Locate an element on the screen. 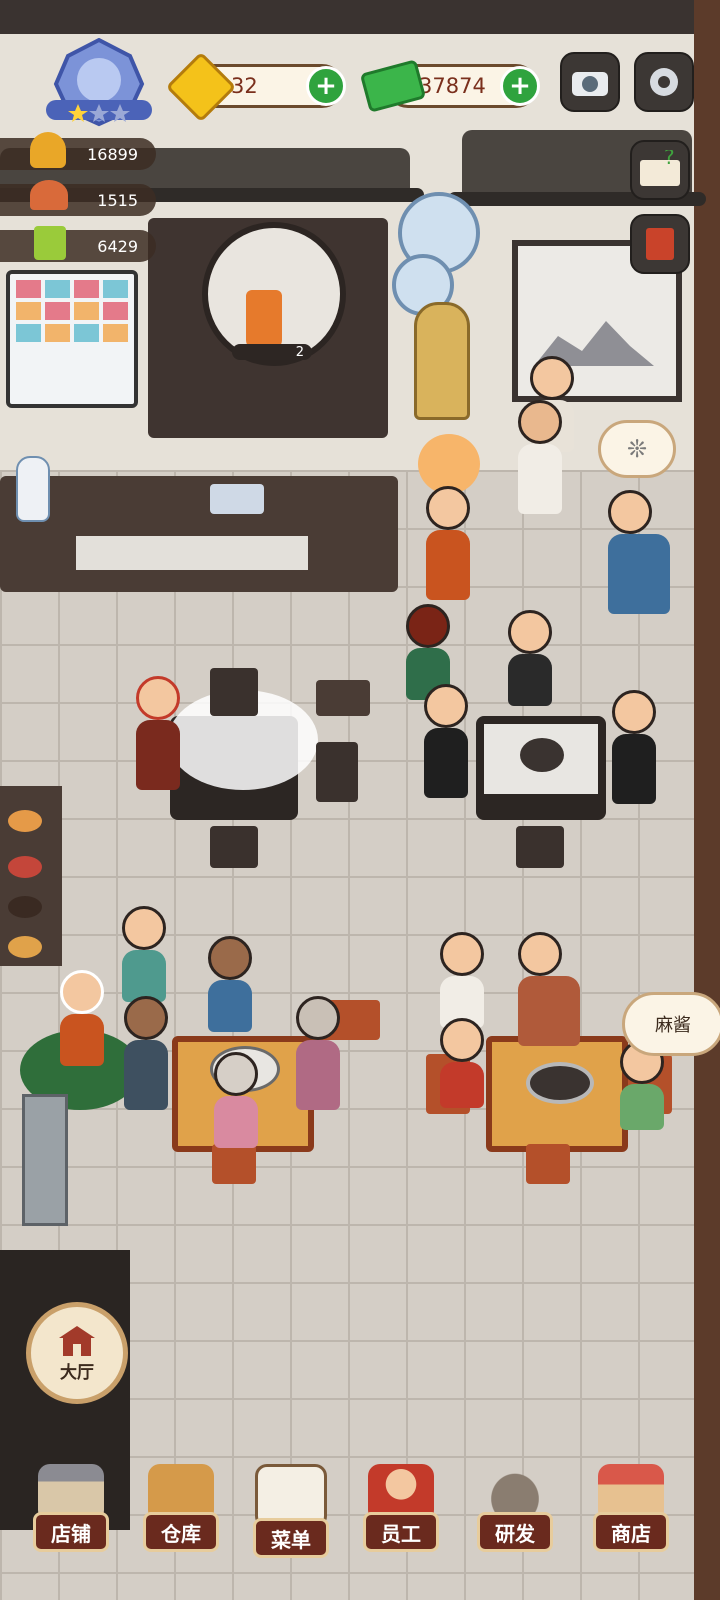 The width and height of the screenshot is (720, 1600). hall-button: 大厅 is located at coordinates (77, 1353).